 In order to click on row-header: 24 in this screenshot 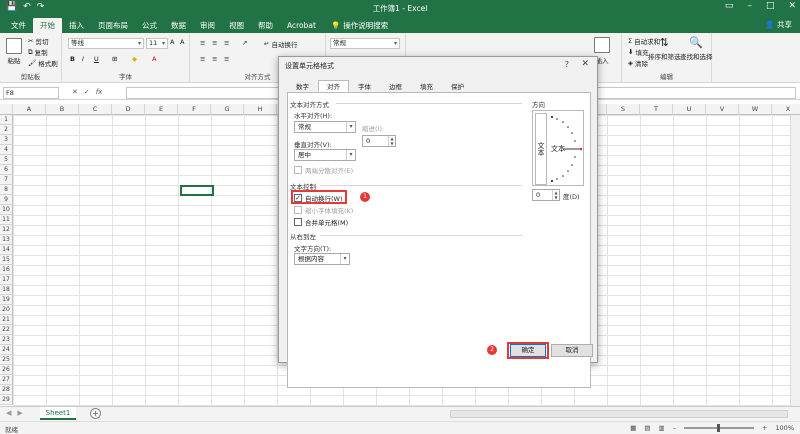, I will do `click(6, 350)`.